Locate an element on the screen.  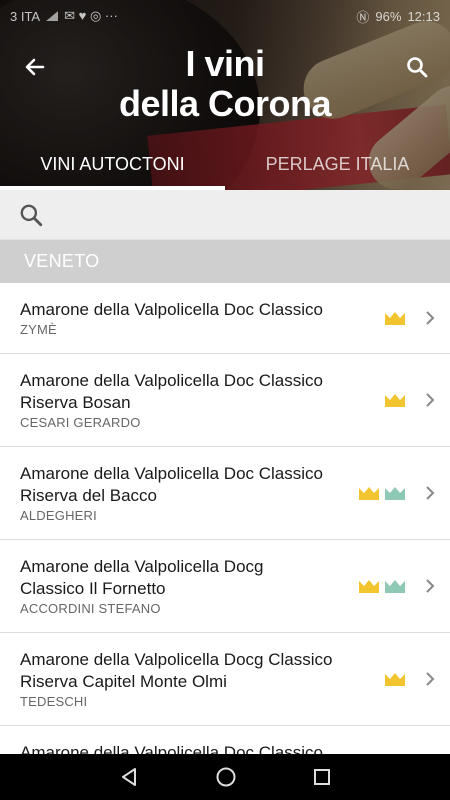
home-circle-icon is located at coordinates (226, 777).